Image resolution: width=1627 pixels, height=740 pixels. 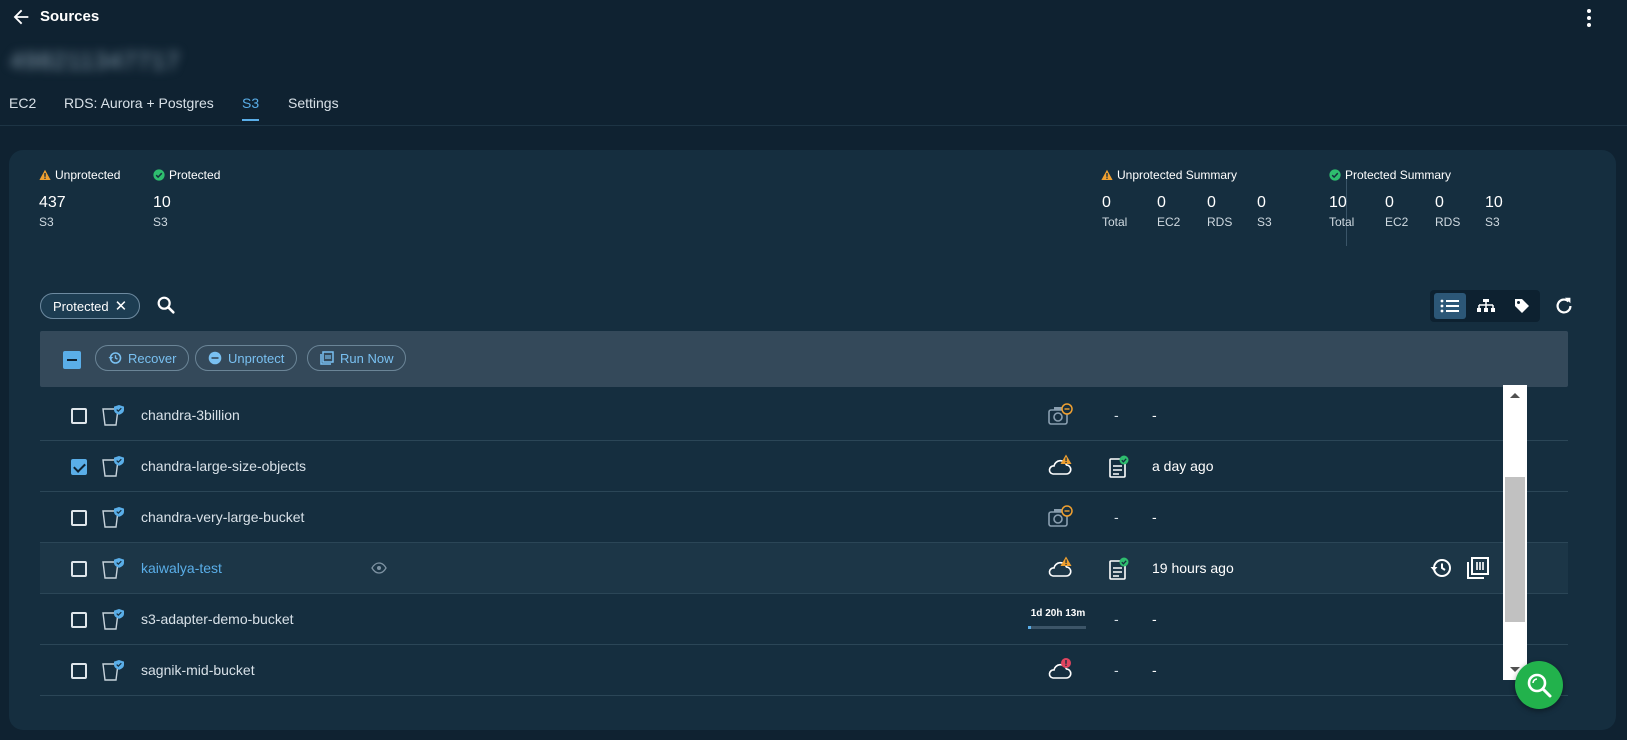 I want to click on top-bar: Sources, so click(x=813, y=17).